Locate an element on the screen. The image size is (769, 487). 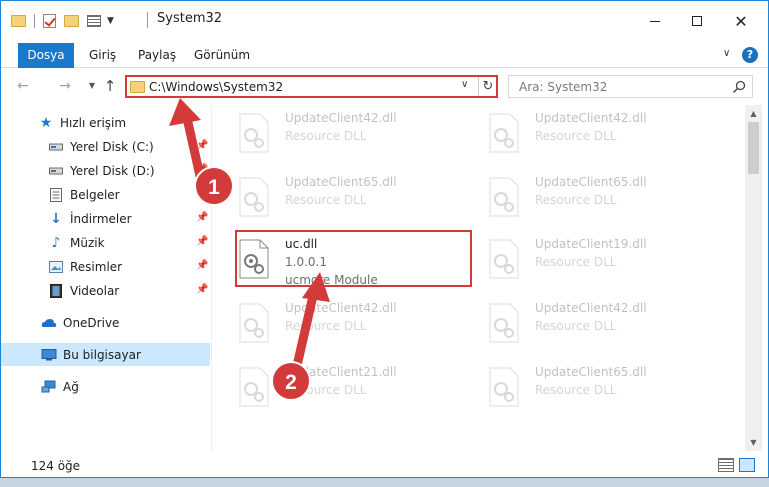
sidebar-item-label: Videolar is located at coordinates (95, 290).